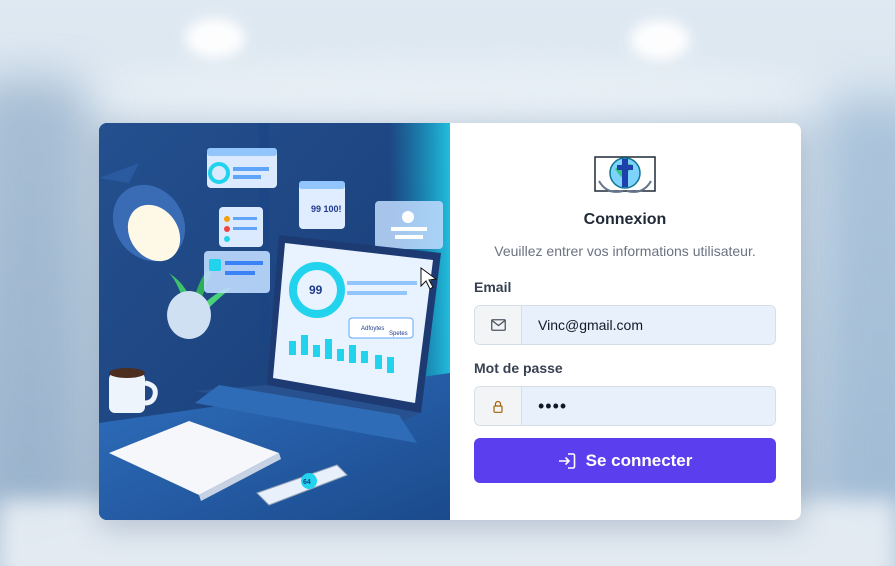  Describe the element at coordinates (398, 334) in the screenshot. I see `card-label-2: Spetes` at that location.